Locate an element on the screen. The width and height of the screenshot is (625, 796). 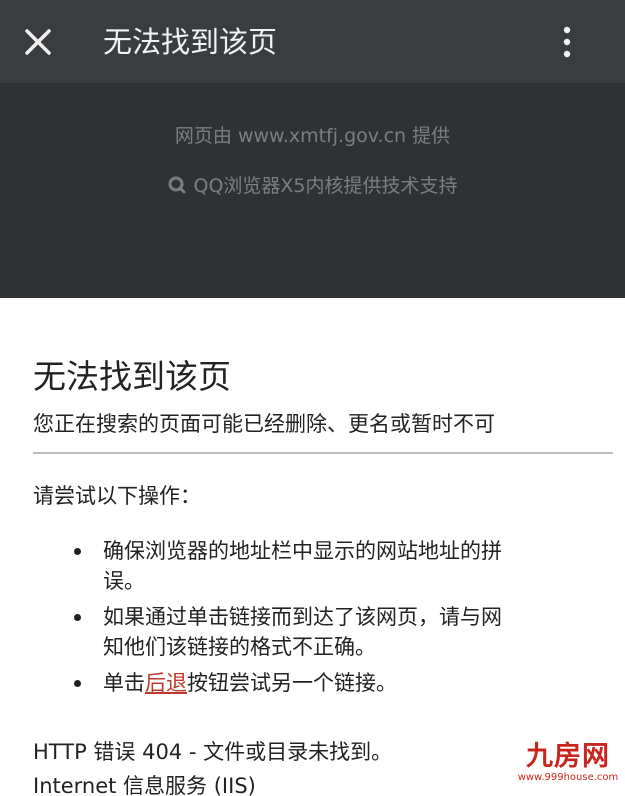
more-vertical-icon is located at coordinates (567, 42).